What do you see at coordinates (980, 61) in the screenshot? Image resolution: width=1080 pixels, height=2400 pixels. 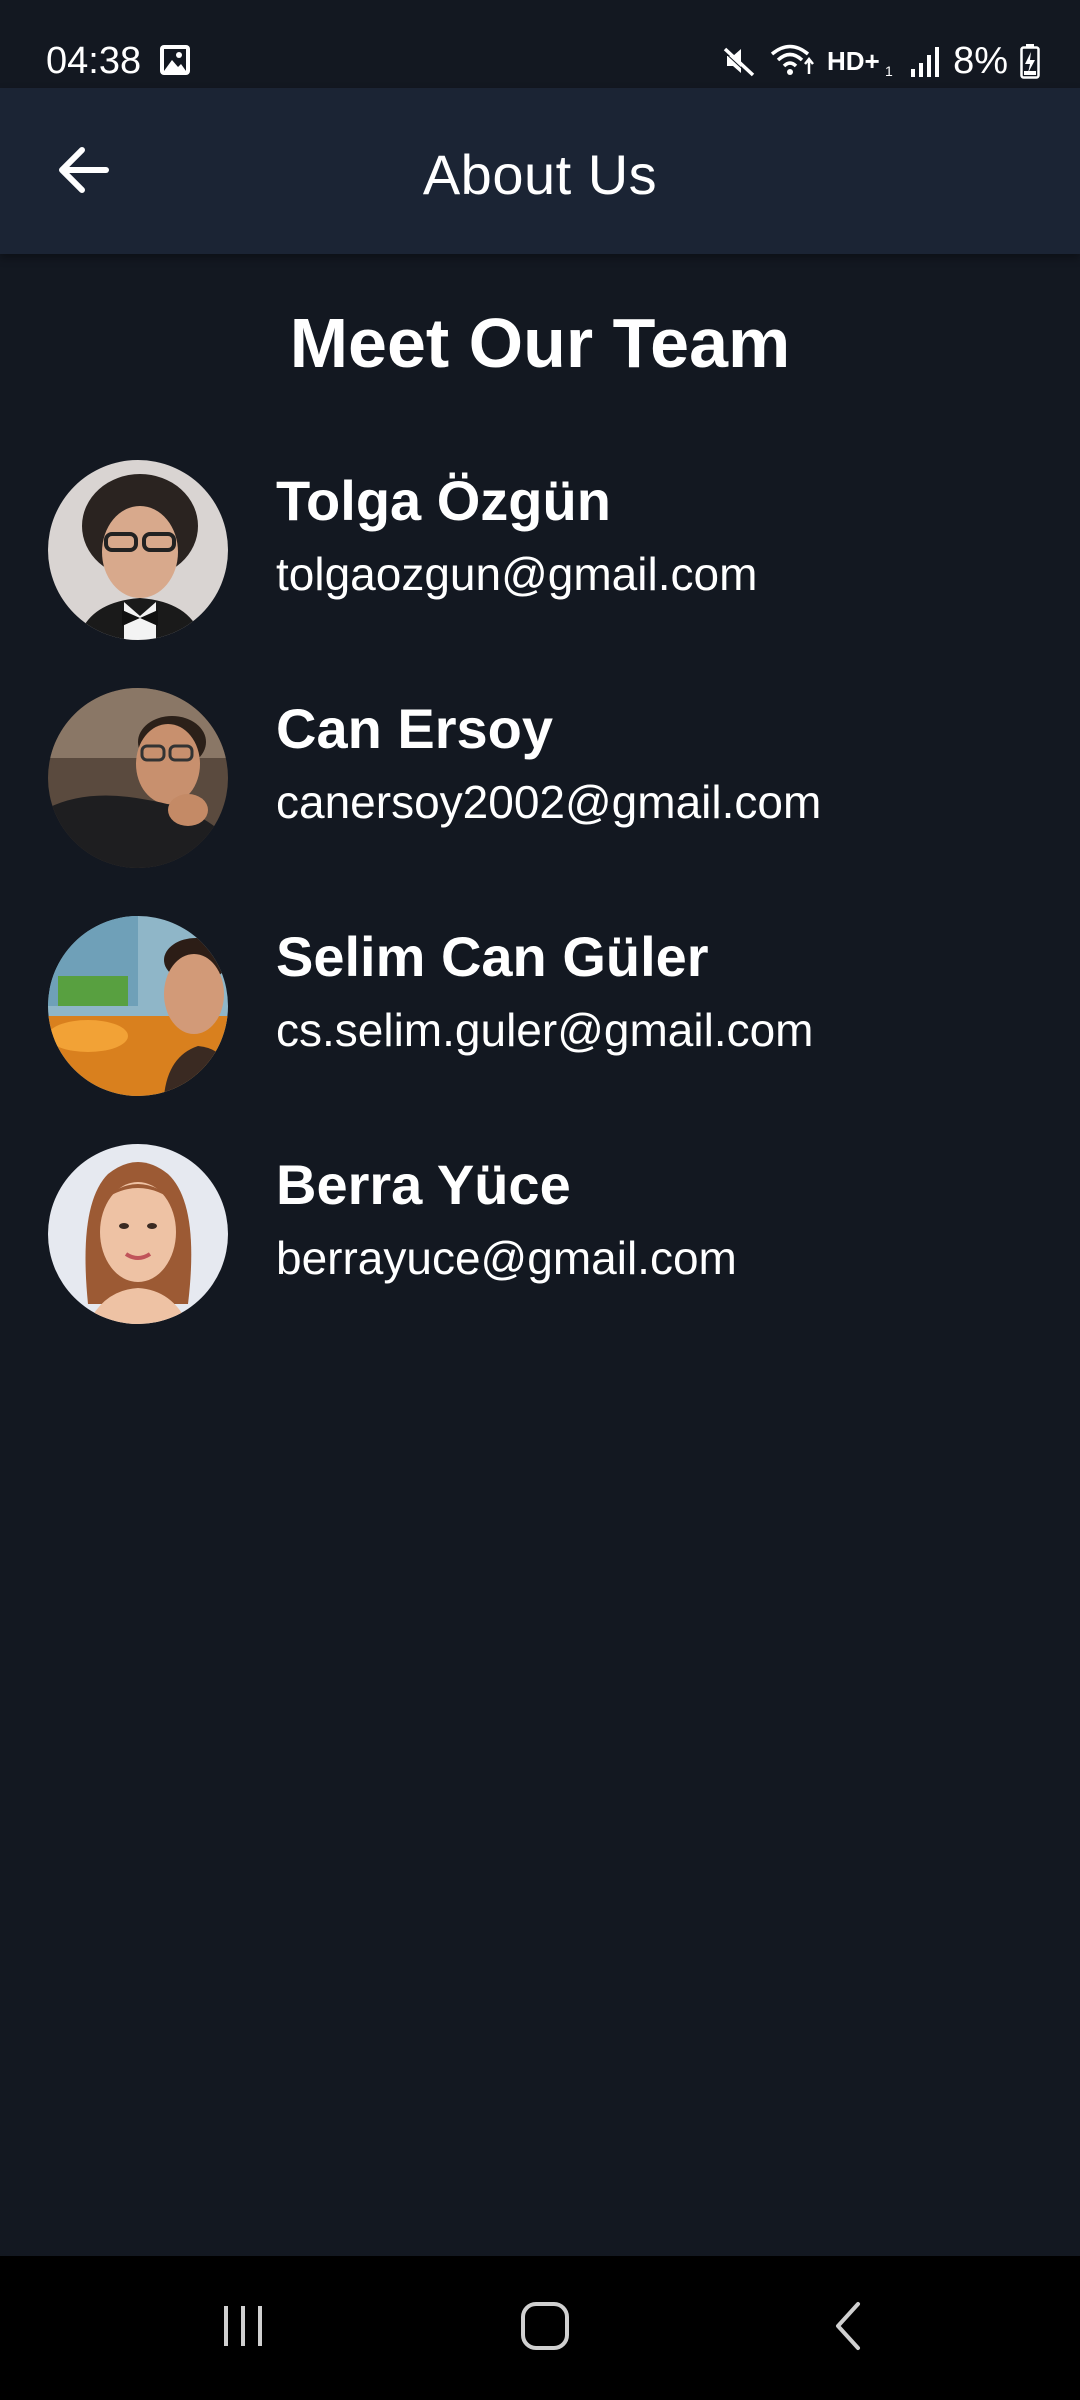 I see `battery-percent: 8%` at bounding box center [980, 61].